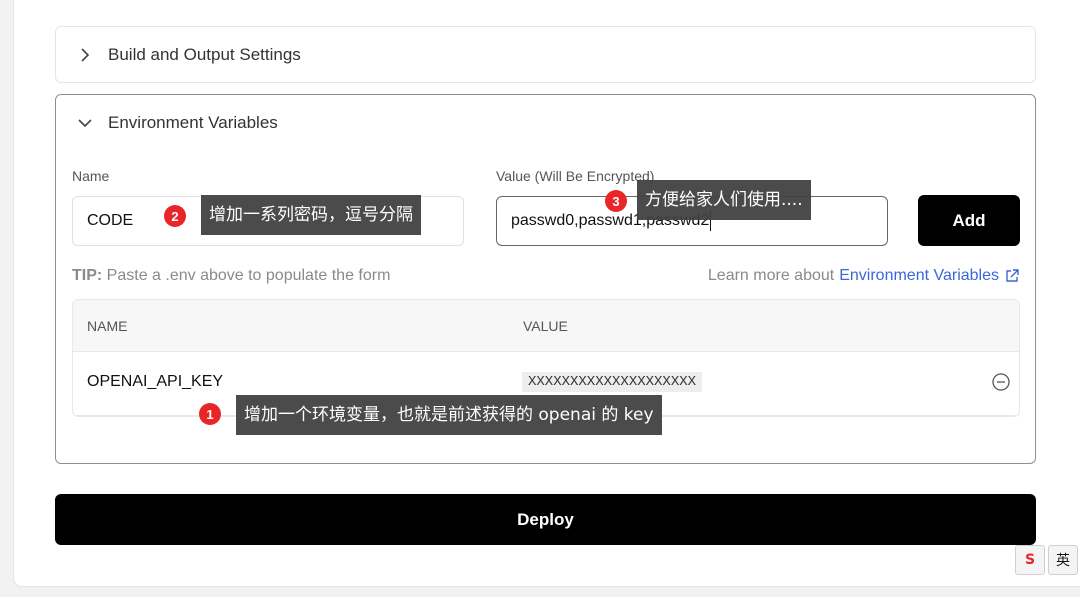 The width and height of the screenshot is (1080, 597). Describe the element at coordinates (107, 326) in the screenshot. I see `header-name: NAME` at that location.